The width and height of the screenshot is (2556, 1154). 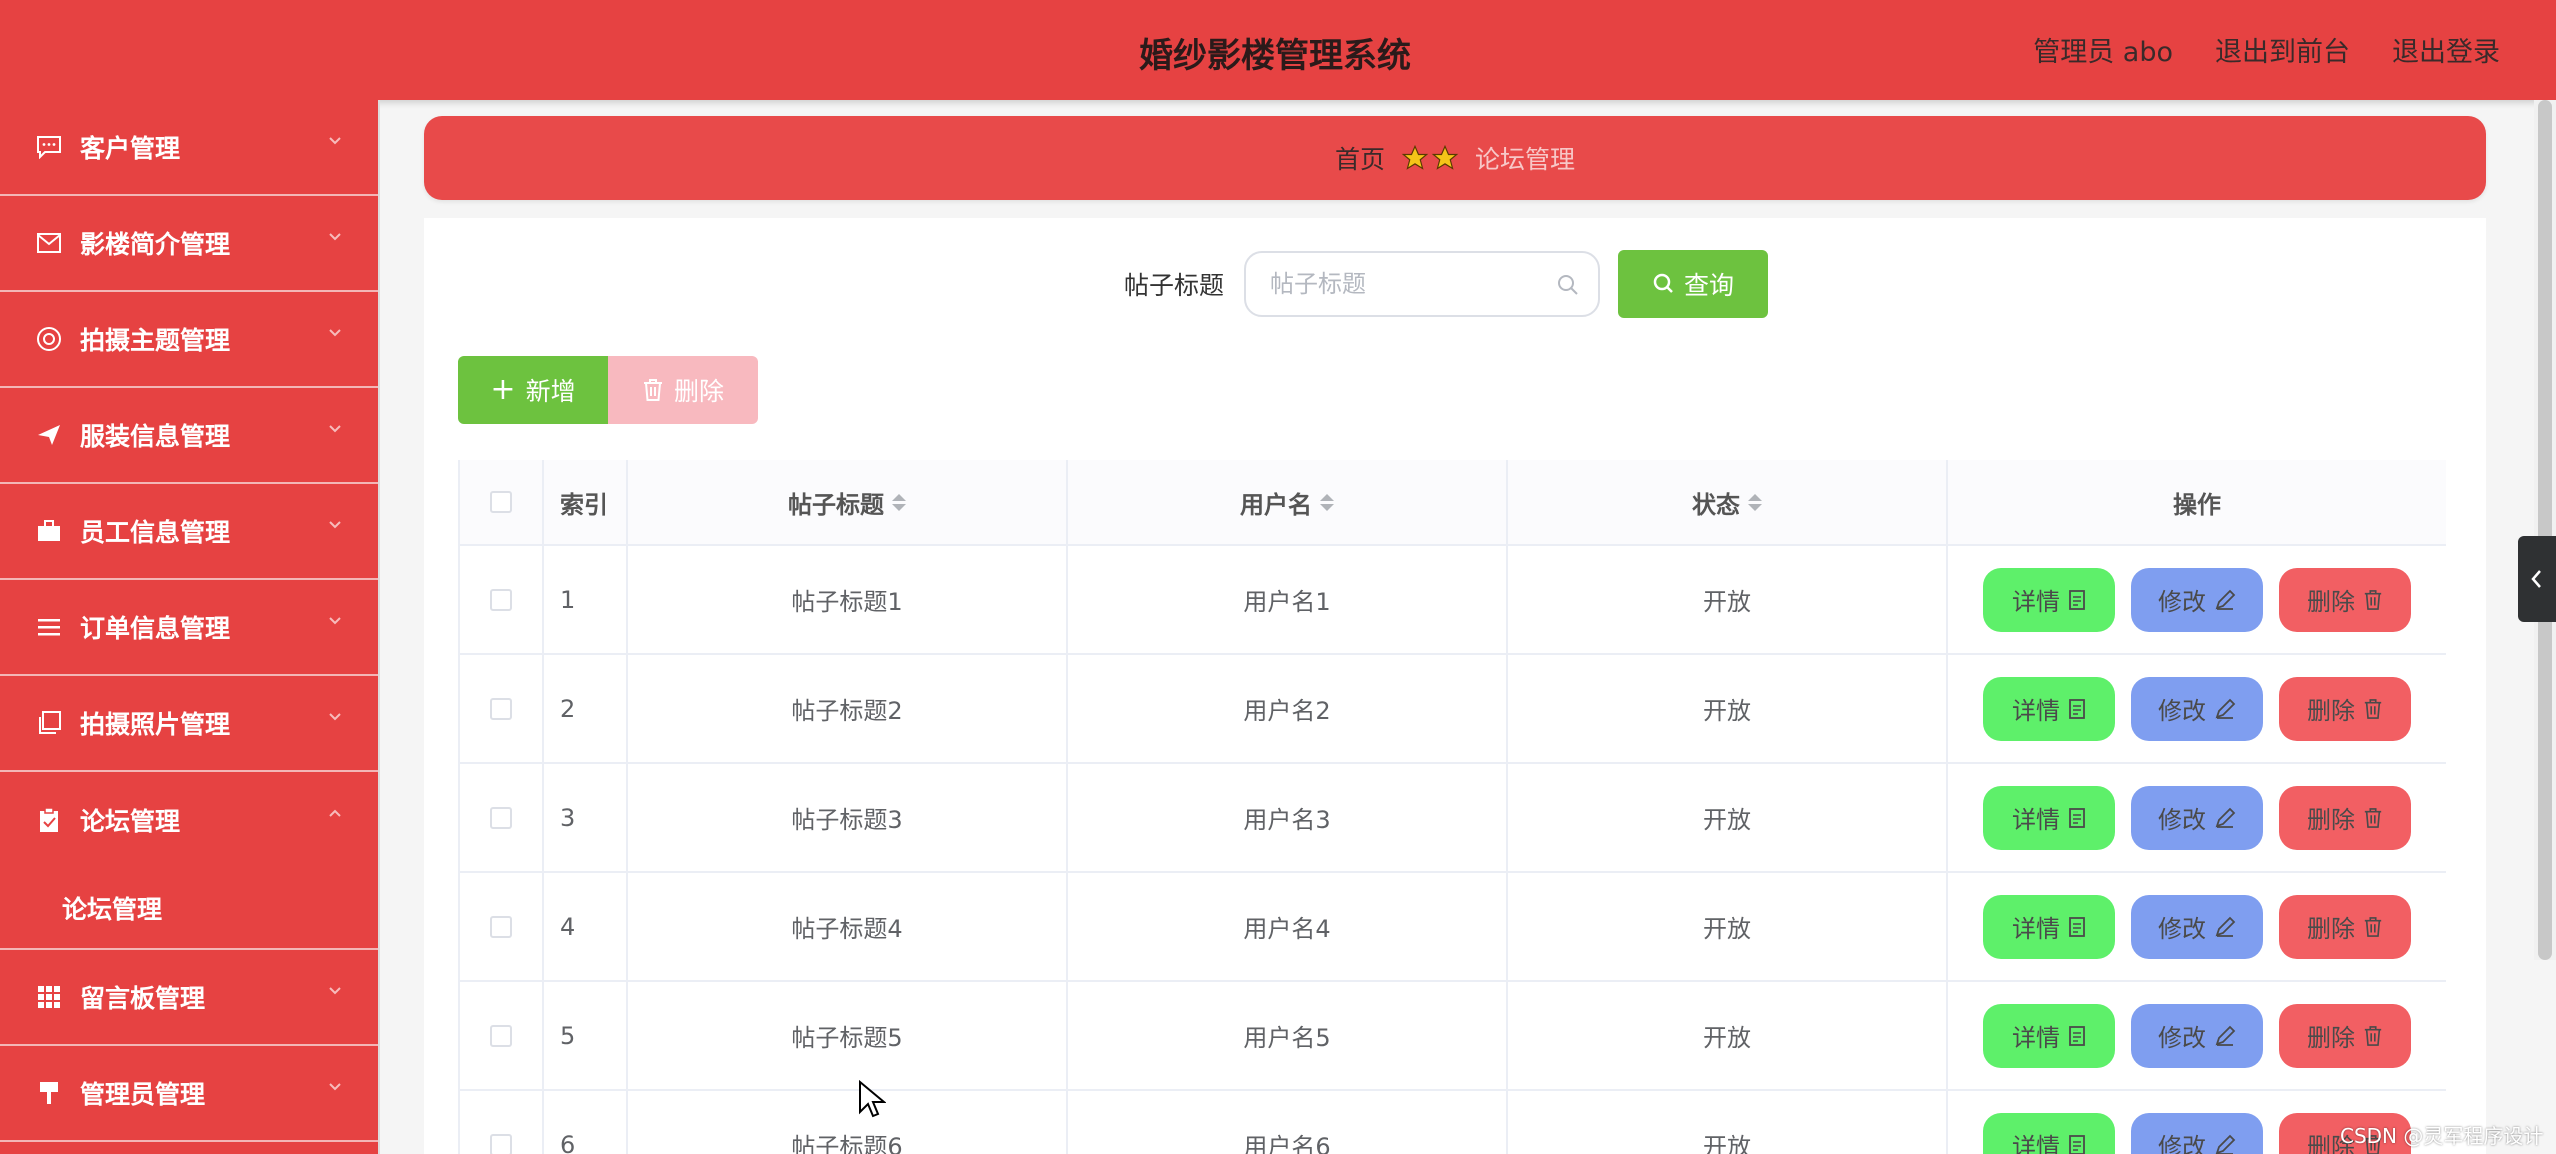 What do you see at coordinates (2077, 1035) in the screenshot?
I see `document-icon` at bounding box center [2077, 1035].